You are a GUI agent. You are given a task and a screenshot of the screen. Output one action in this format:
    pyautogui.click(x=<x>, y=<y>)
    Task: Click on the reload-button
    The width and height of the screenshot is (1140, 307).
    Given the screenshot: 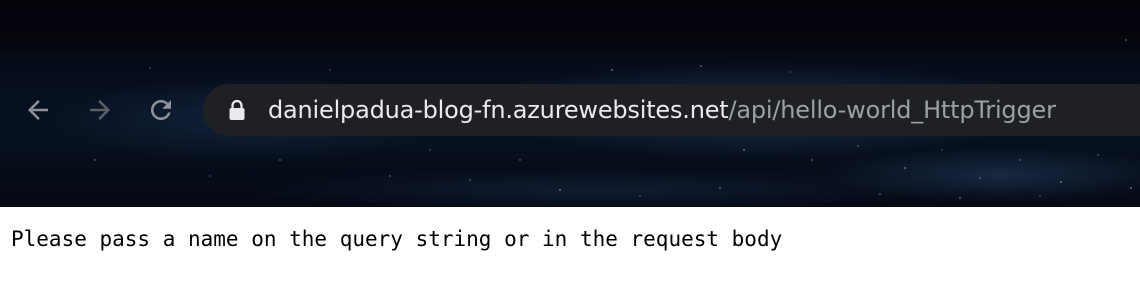 What is the action you would take?
    pyautogui.click(x=161, y=110)
    